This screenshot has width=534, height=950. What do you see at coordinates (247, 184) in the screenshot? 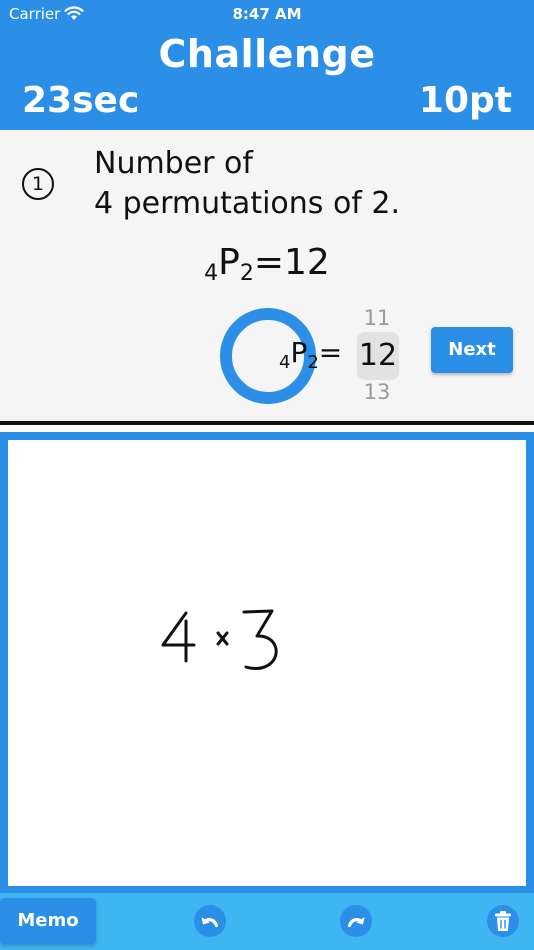
I see `question-text: Number of 4 permutations of 2.` at bounding box center [247, 184].